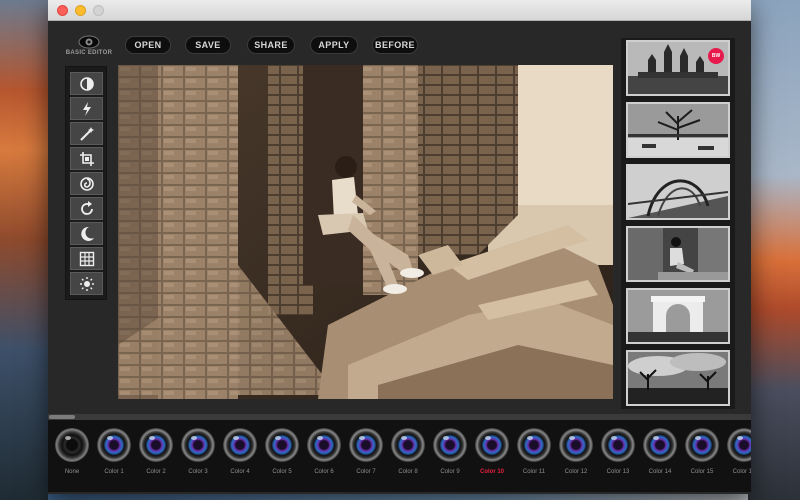 The image size is (800, 500). I want to click on filter-scroll-thumb, so click(62, 417).